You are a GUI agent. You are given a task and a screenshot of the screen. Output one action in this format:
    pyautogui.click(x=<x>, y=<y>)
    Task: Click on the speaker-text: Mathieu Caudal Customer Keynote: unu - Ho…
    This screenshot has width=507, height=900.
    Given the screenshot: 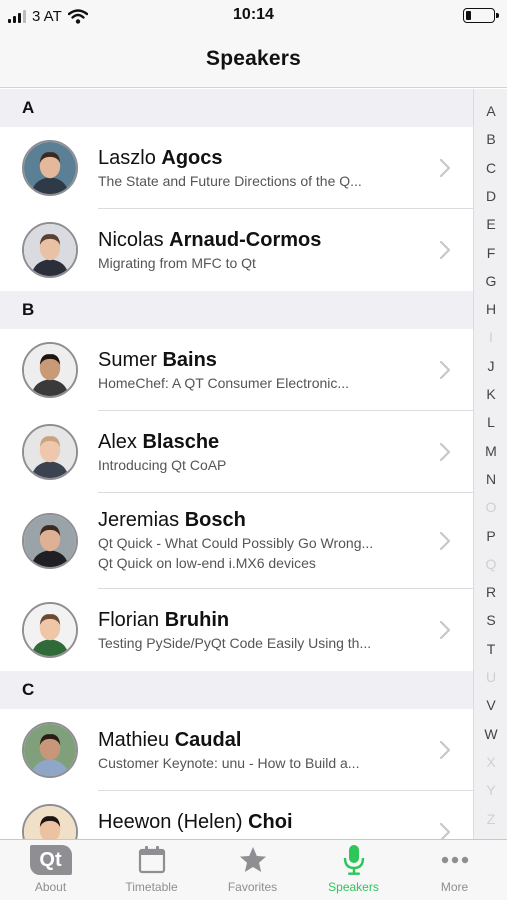 What is the action you would take?
    pyautogui.click(x=261, y=750)
    